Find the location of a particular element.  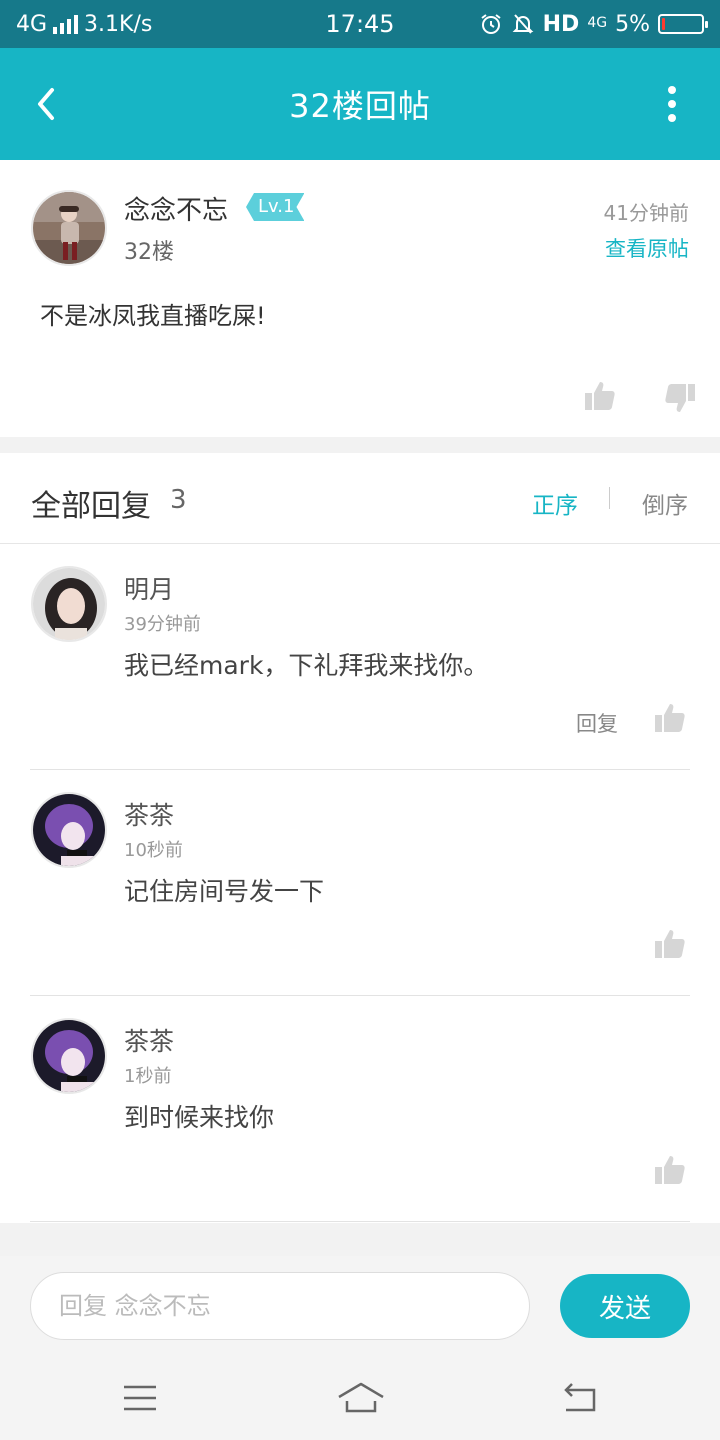

more-button is located at coordinates (672, 104).